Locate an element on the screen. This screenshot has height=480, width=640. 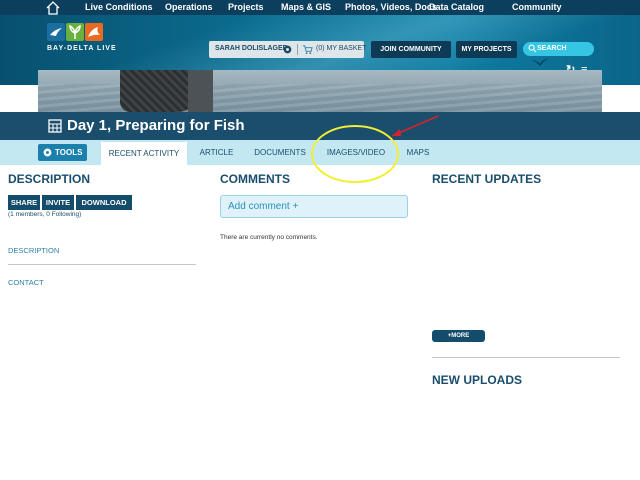
add-comment-button: Add comment + is located at coordinates (314, 206).